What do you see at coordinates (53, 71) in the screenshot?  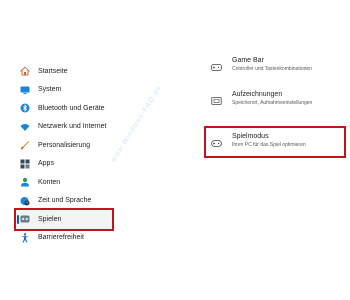 I see `sidebar-item-label: Startseite` at bounding box center [53, 71].